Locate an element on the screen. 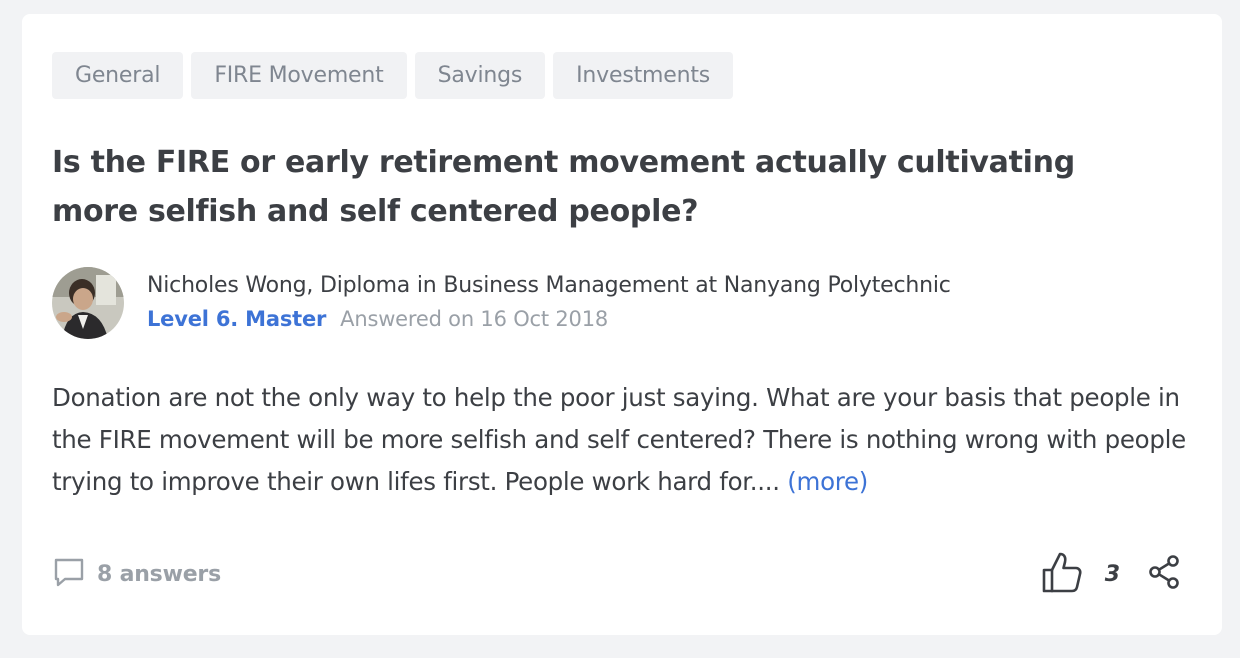  thumbs-up-icon is located at coordinates (1062, 574).